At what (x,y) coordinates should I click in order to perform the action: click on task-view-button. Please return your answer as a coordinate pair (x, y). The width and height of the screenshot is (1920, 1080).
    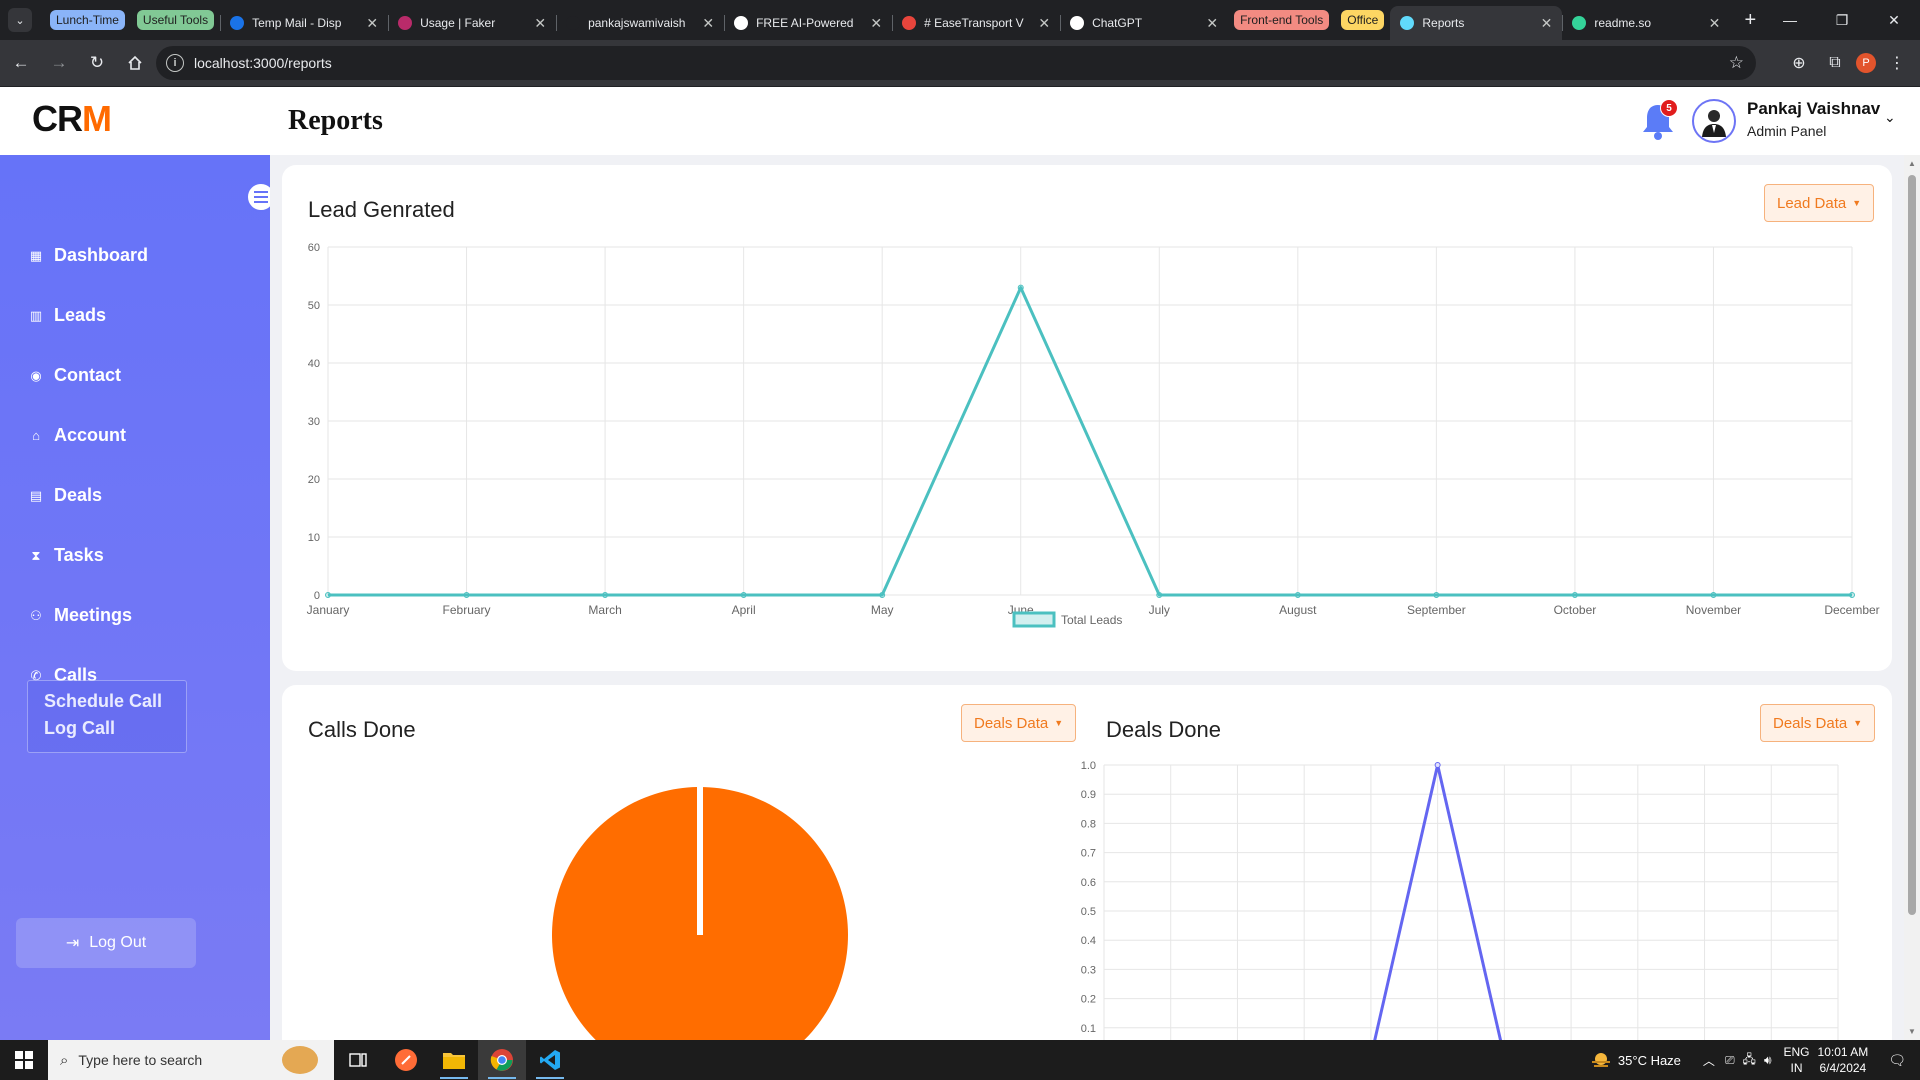
    Looking at the image, I should click on (358, 1060).